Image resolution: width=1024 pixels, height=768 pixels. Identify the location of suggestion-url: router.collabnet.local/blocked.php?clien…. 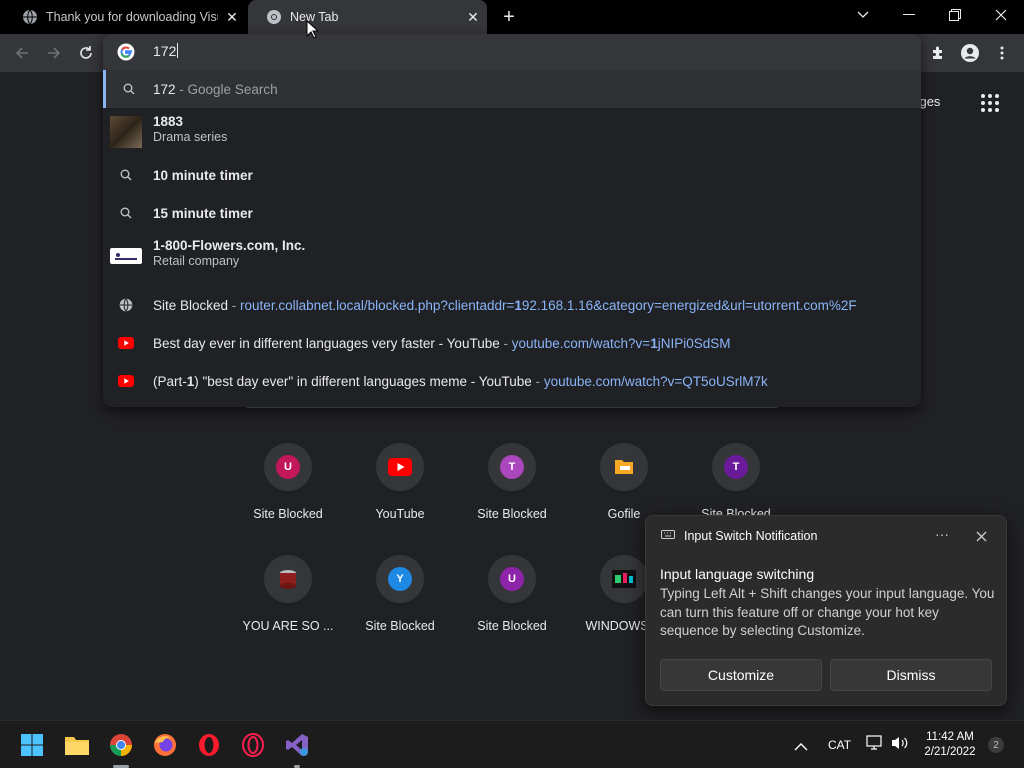
(548, 305).